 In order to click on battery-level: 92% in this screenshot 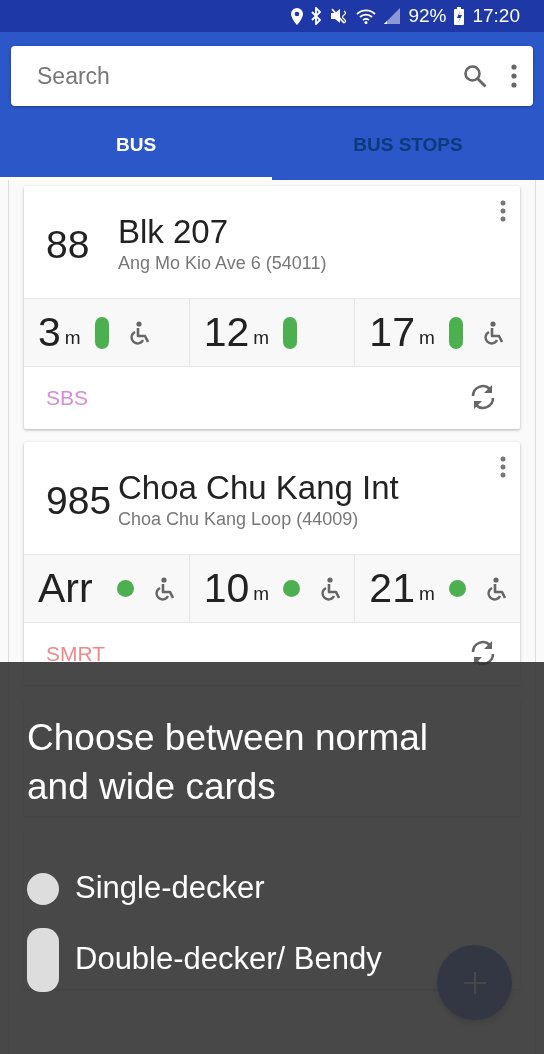, I will do `click(427, 15)`.